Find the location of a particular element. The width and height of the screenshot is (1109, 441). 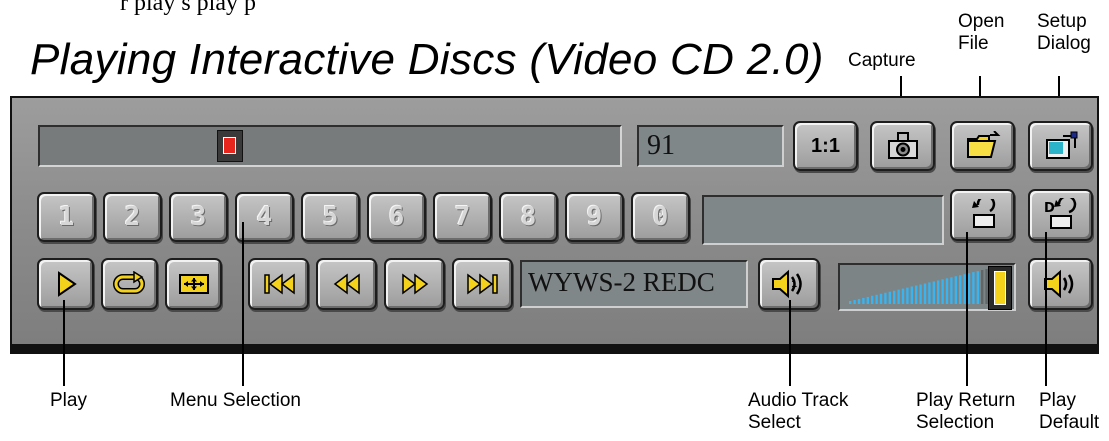

default-icon: D is located at coordinates (1060, 213).